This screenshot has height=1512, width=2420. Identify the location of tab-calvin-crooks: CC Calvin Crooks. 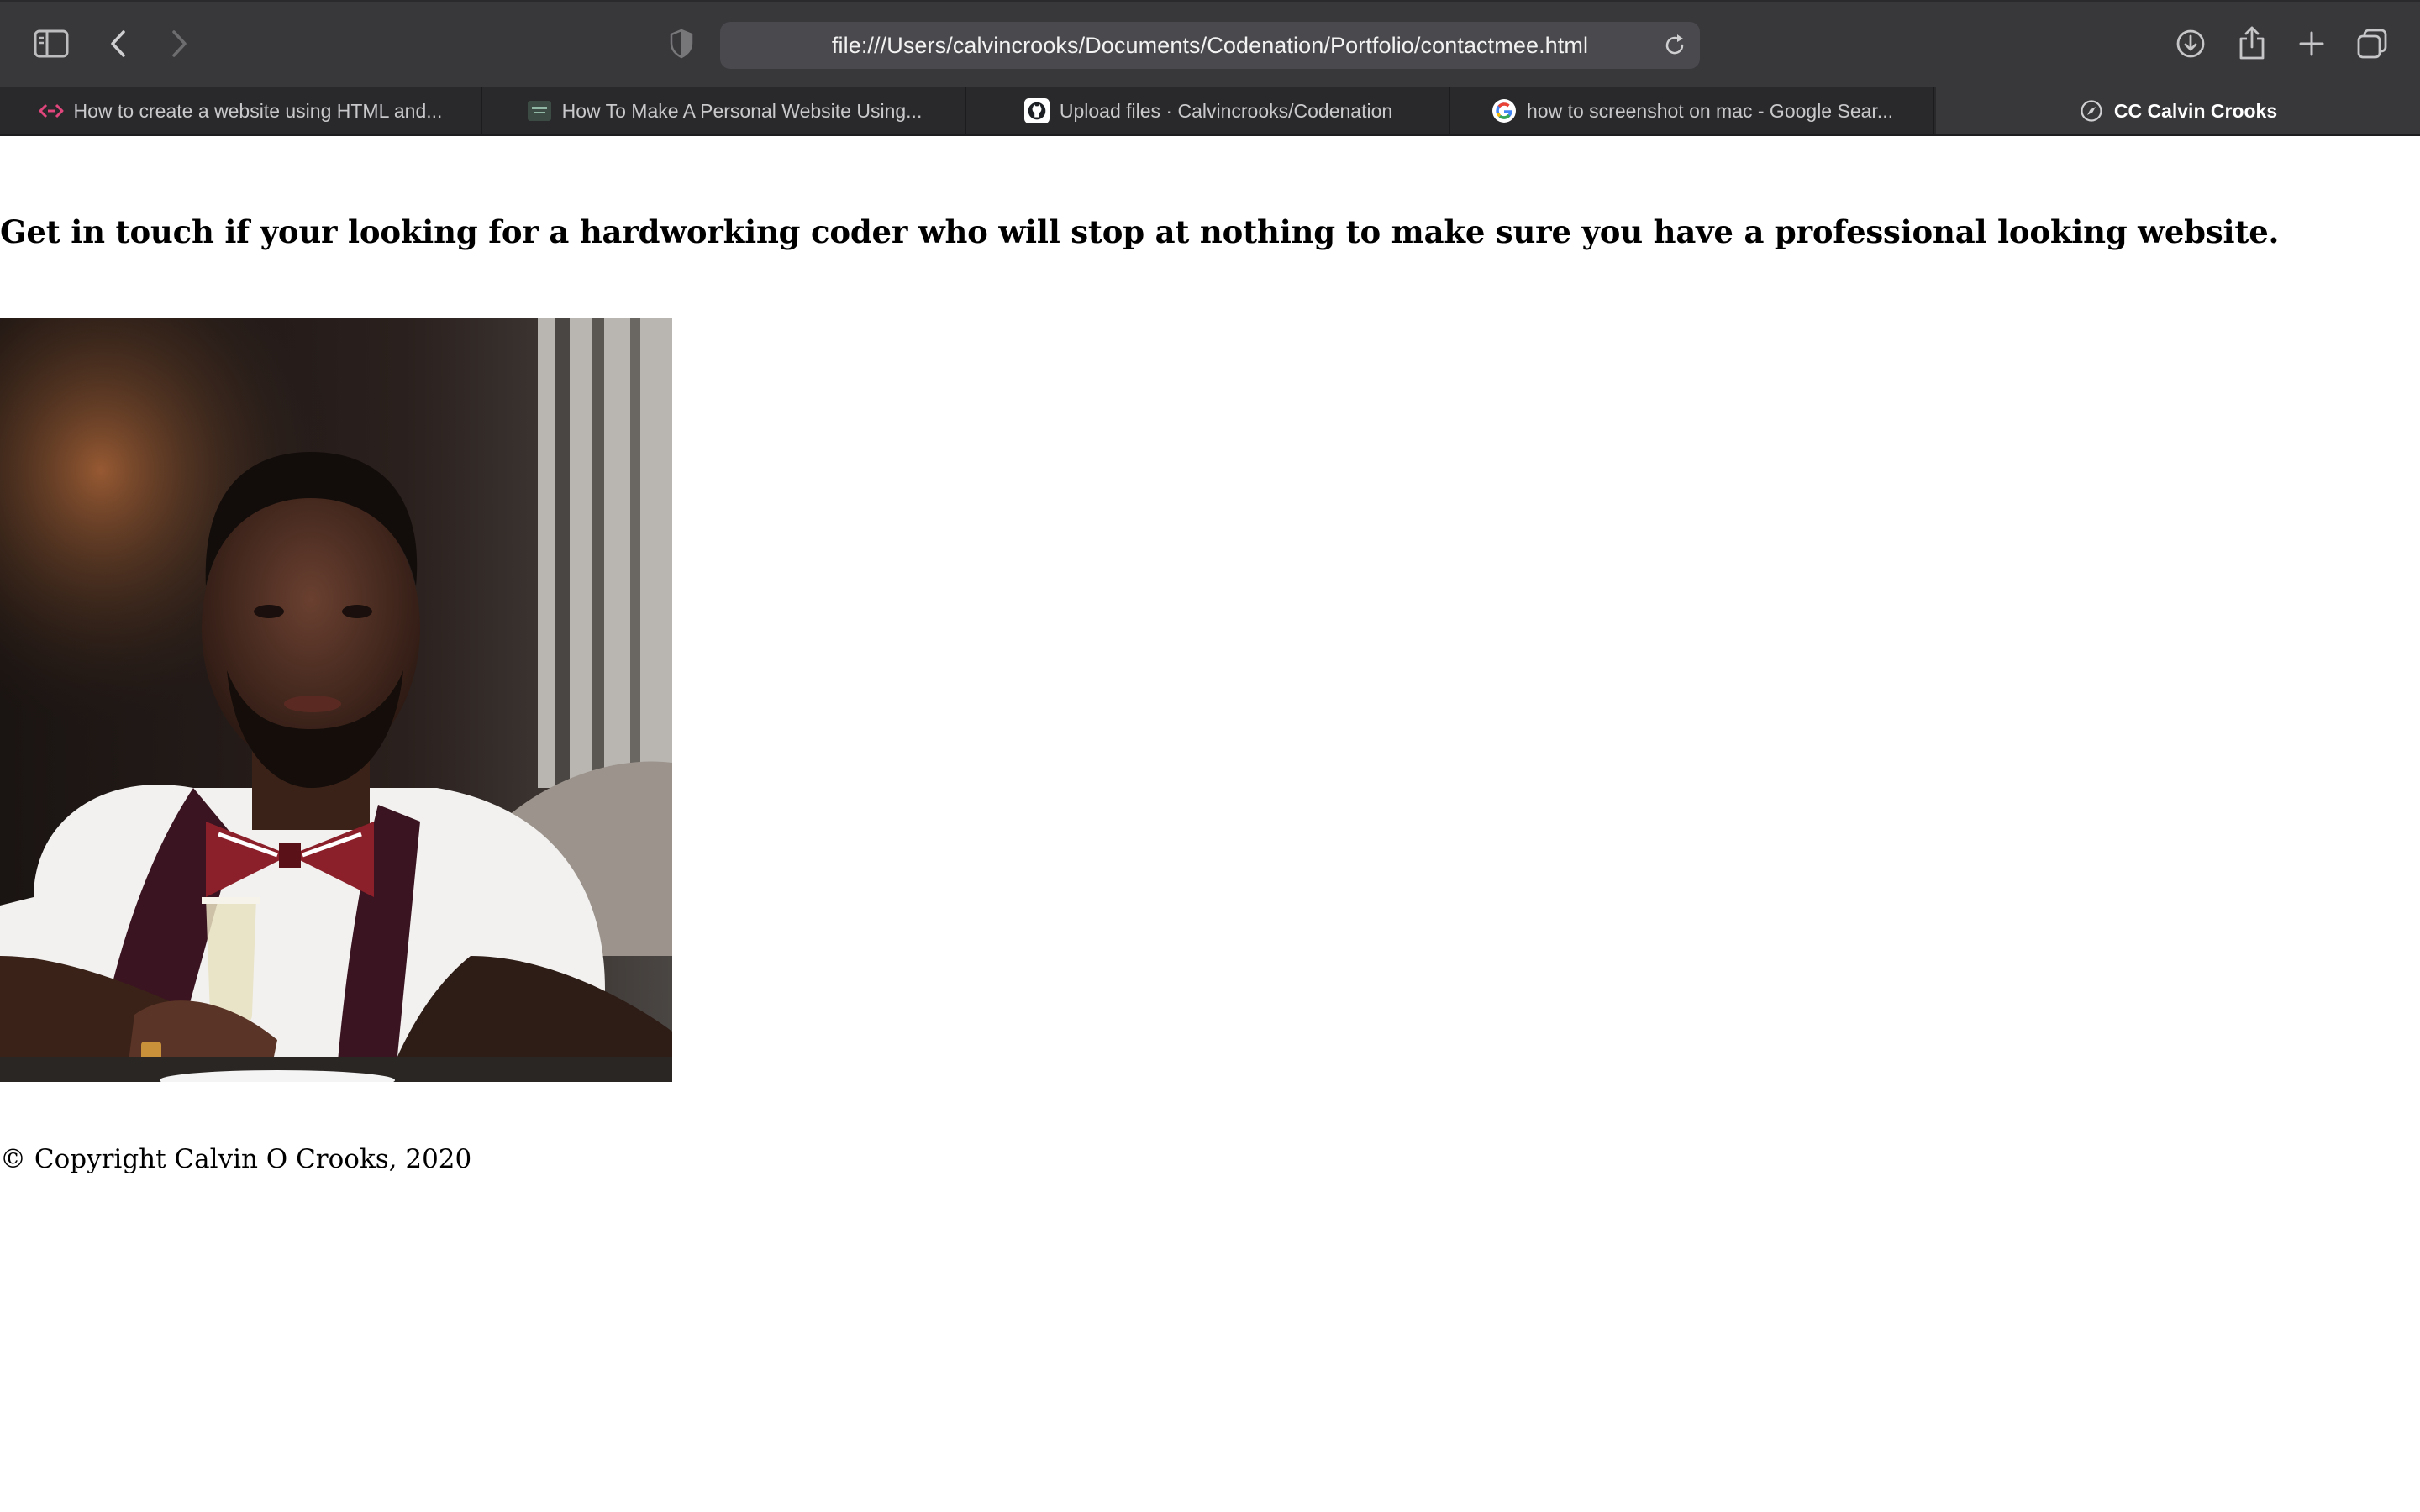
(2178, 110).